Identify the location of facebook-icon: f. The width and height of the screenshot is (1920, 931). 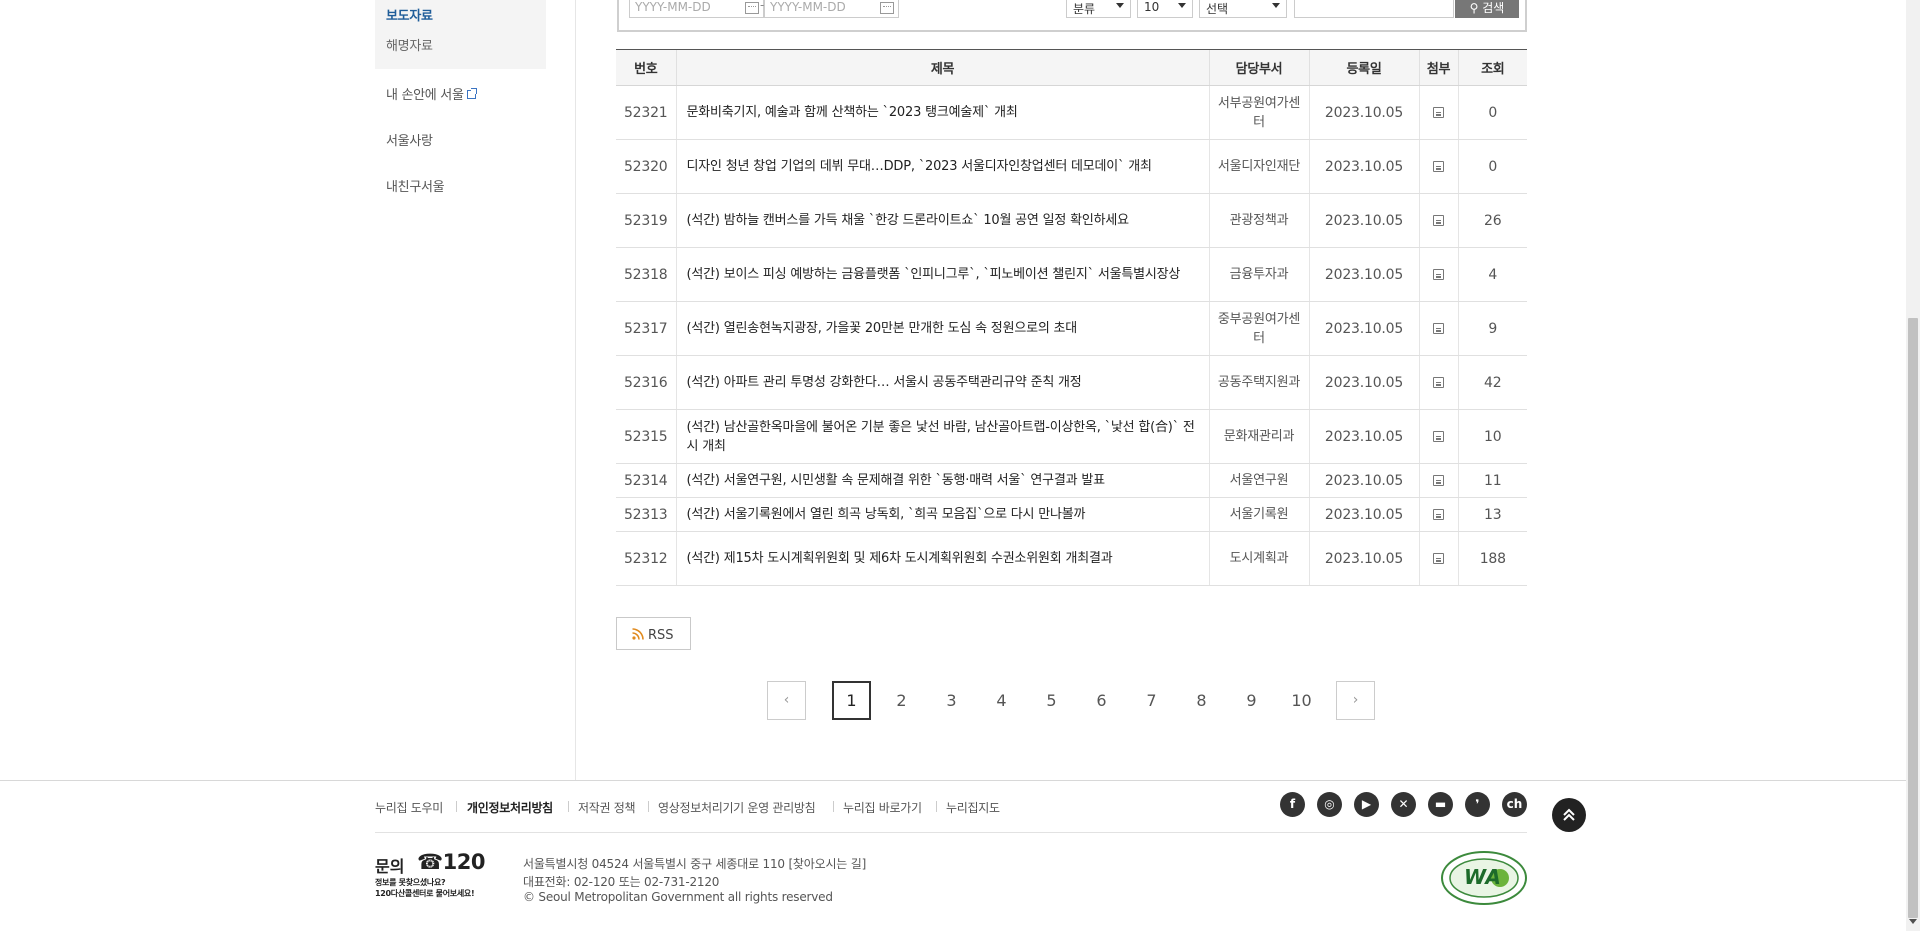
(1292, 804).